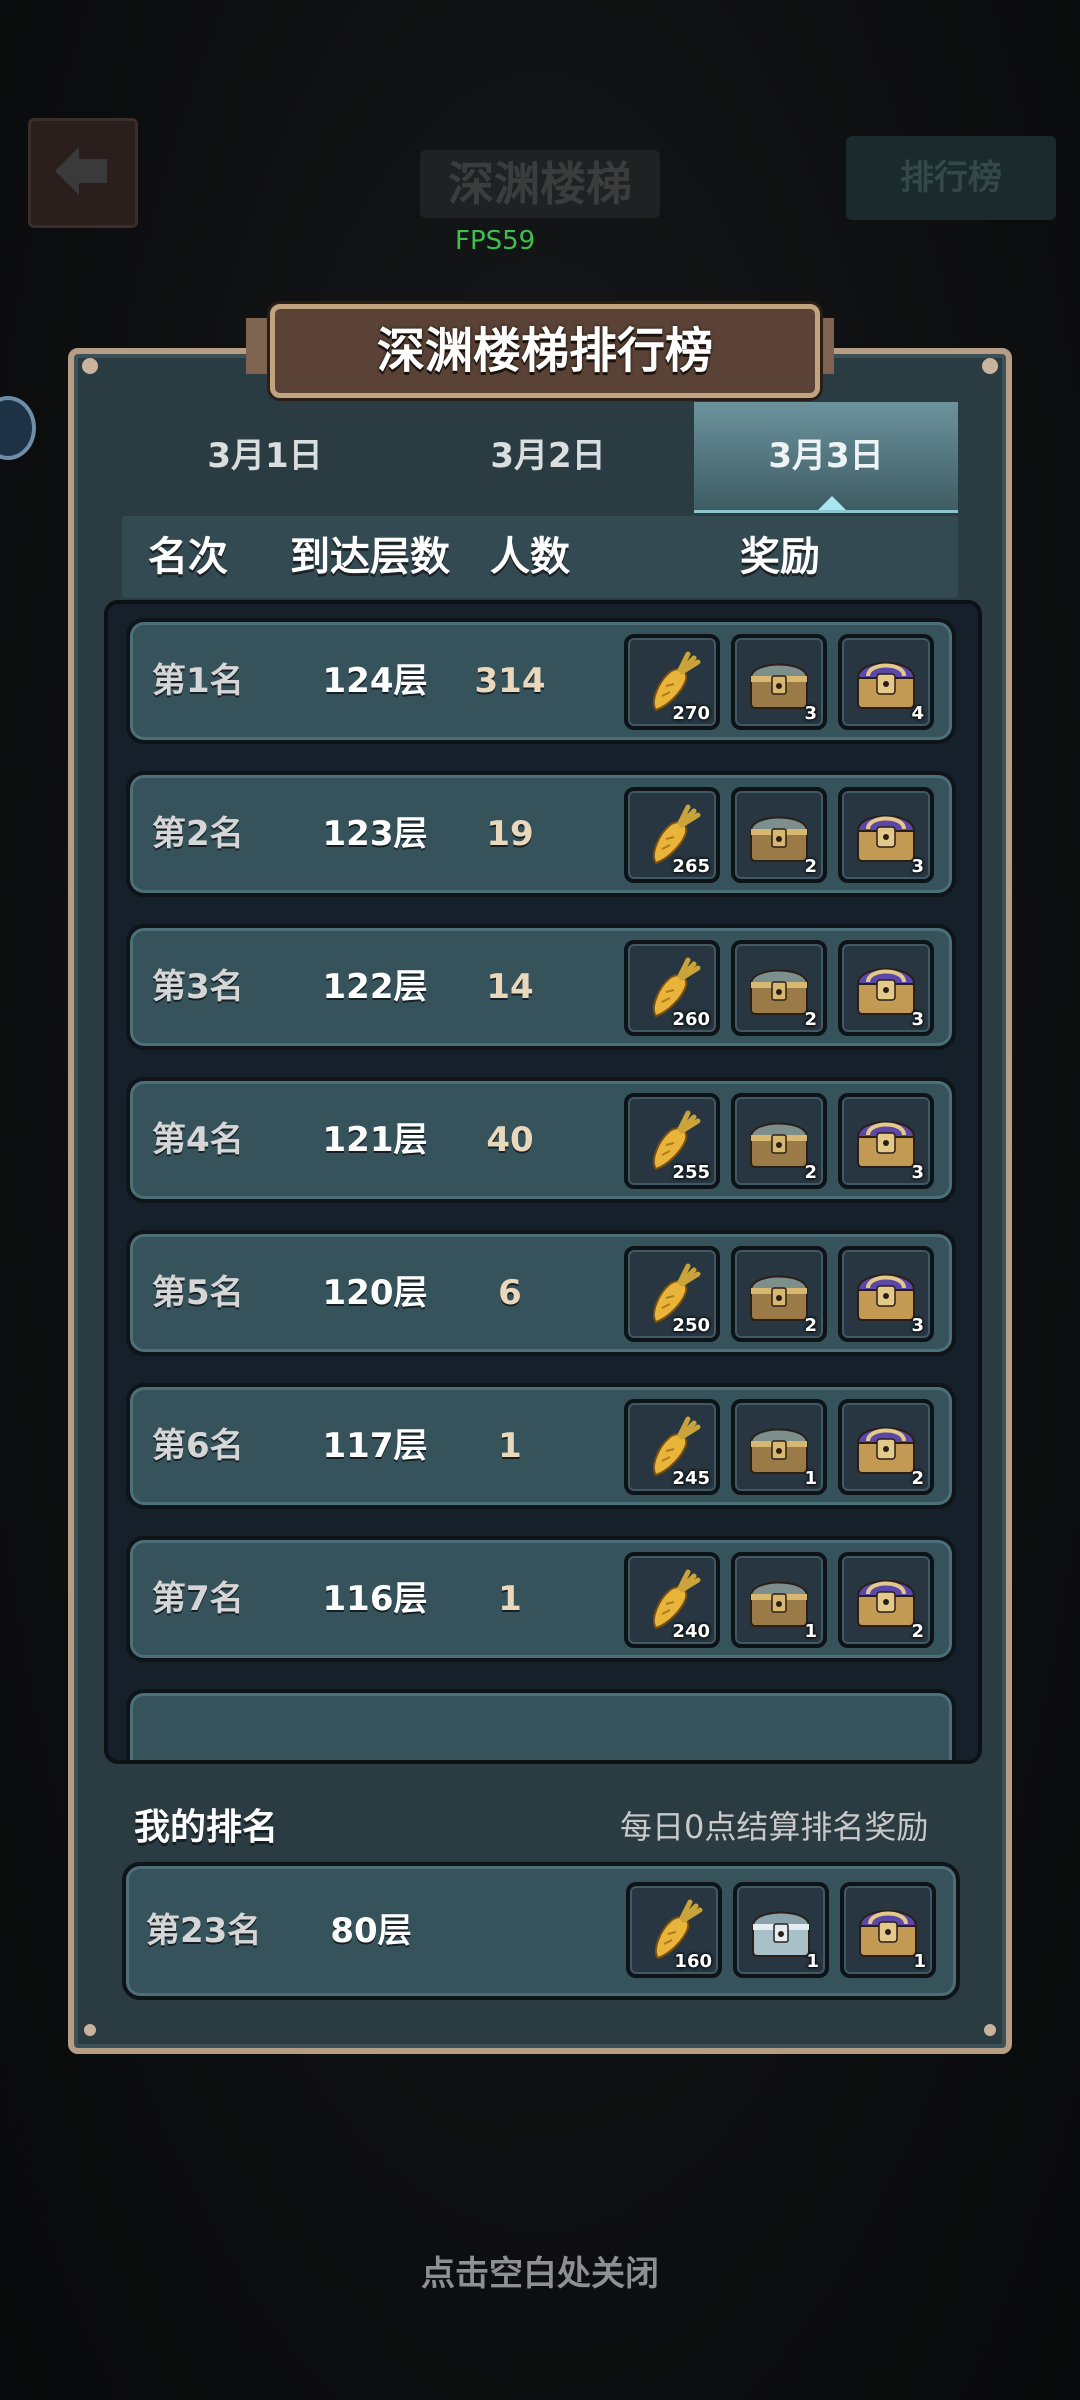  I want to click on reward-quantity: 4, so click(917, 713).